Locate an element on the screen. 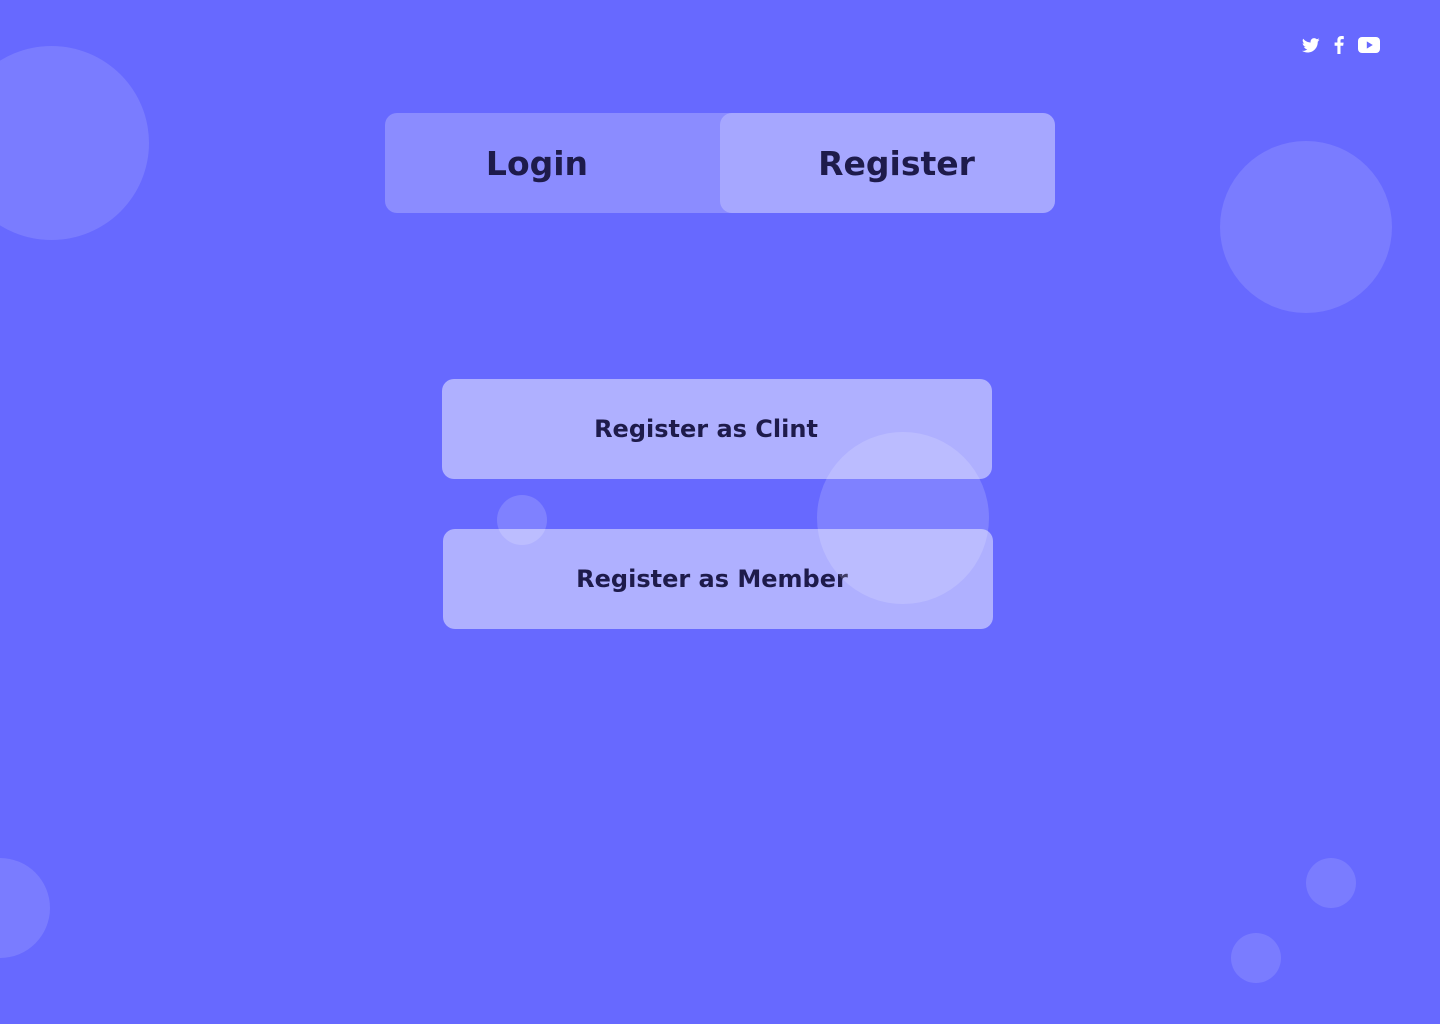  register-as-member-button: Register as Member is located at coordinates (718, 579).